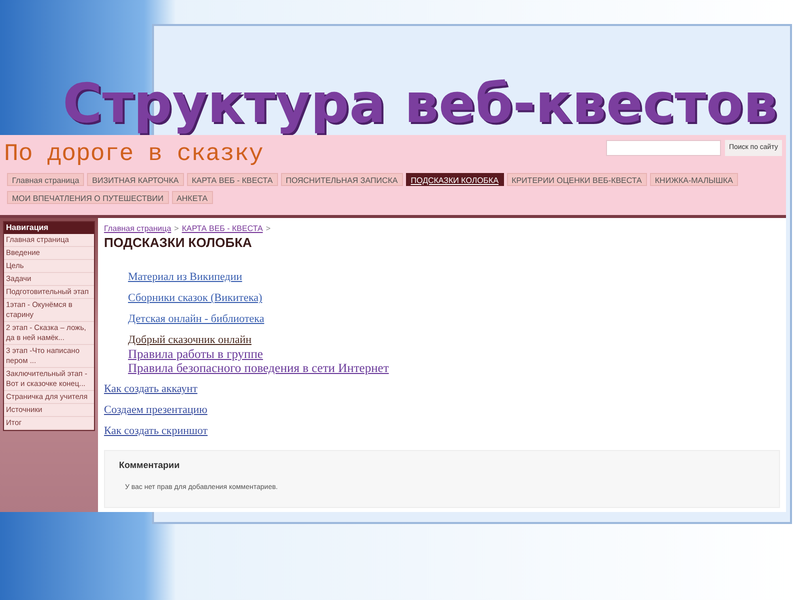 The height and width of the screenshot is (600, 800). What do you see at coordinates (232, 179) in the screenshot?
I see `nav-tab: КАРТА ВЕБ - КВЕСТА` at bounding box center [232, 179].